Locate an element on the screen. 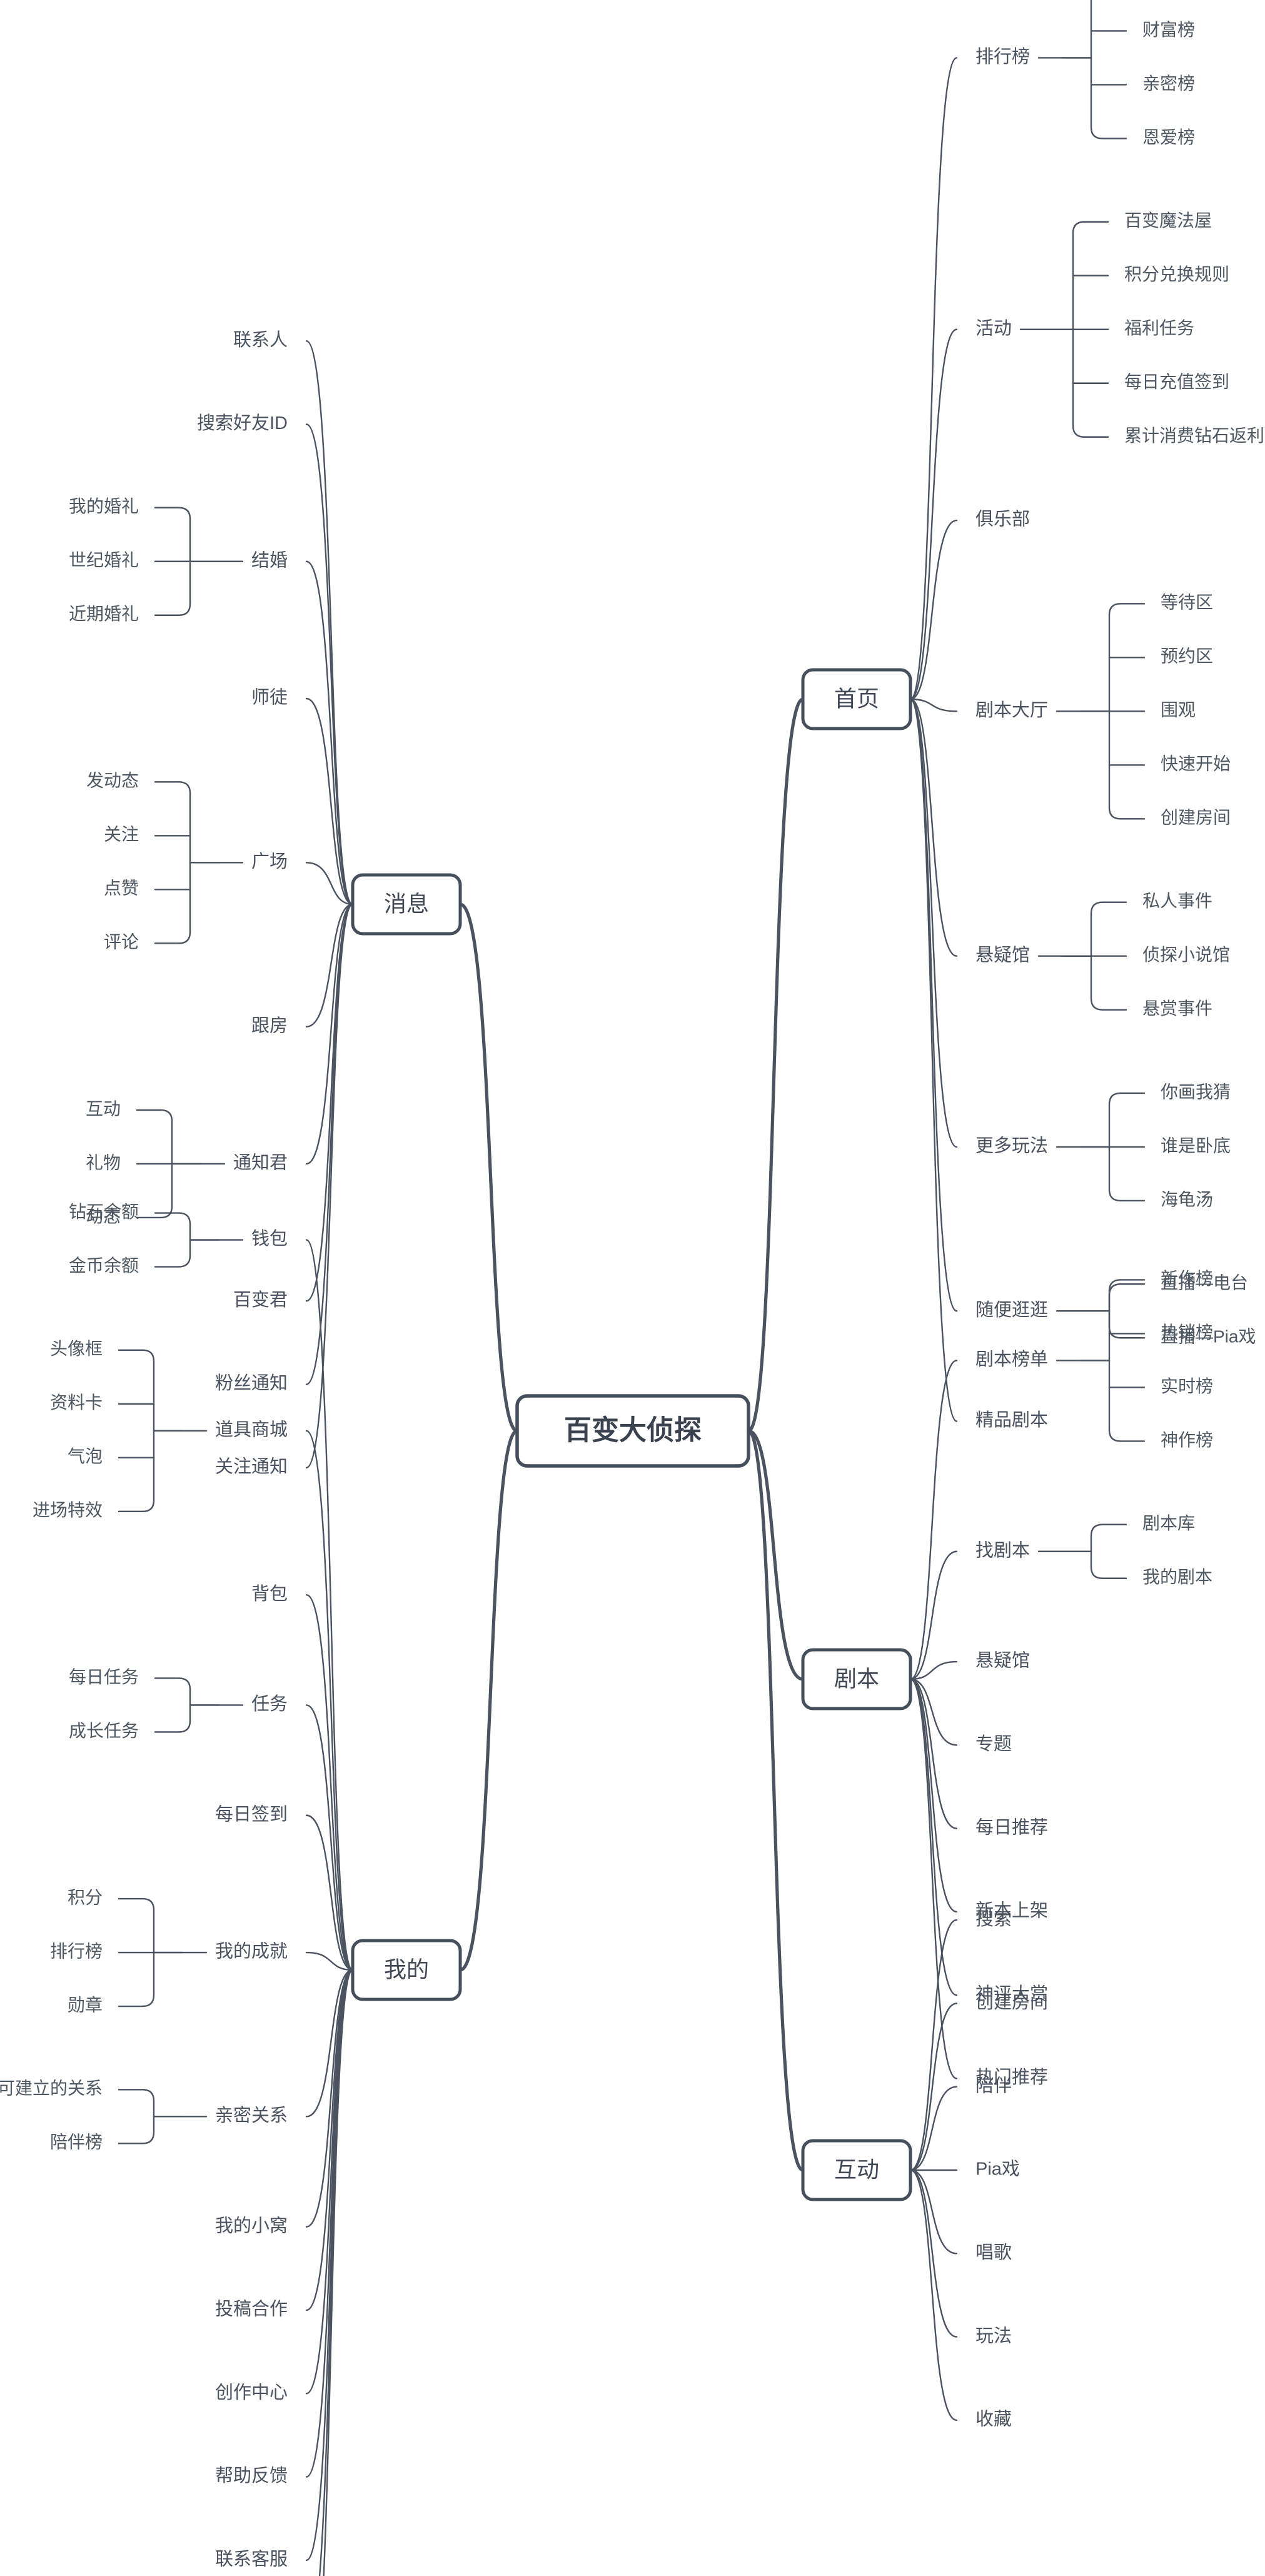 The image size is (1265, 2576). mindmap-leaf-shouye-3-4: 创建房间 is located at coordinates (1196, 818).